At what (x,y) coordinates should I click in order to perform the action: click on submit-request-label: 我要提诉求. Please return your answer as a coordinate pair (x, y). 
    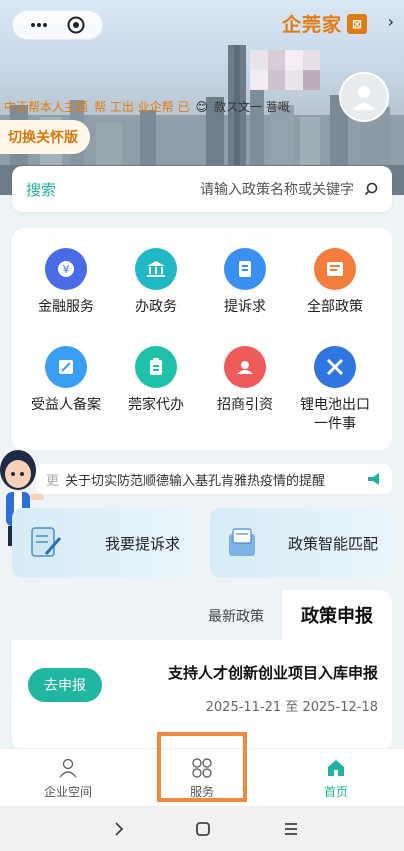
    Looking at the image, I should click on (142, 543).